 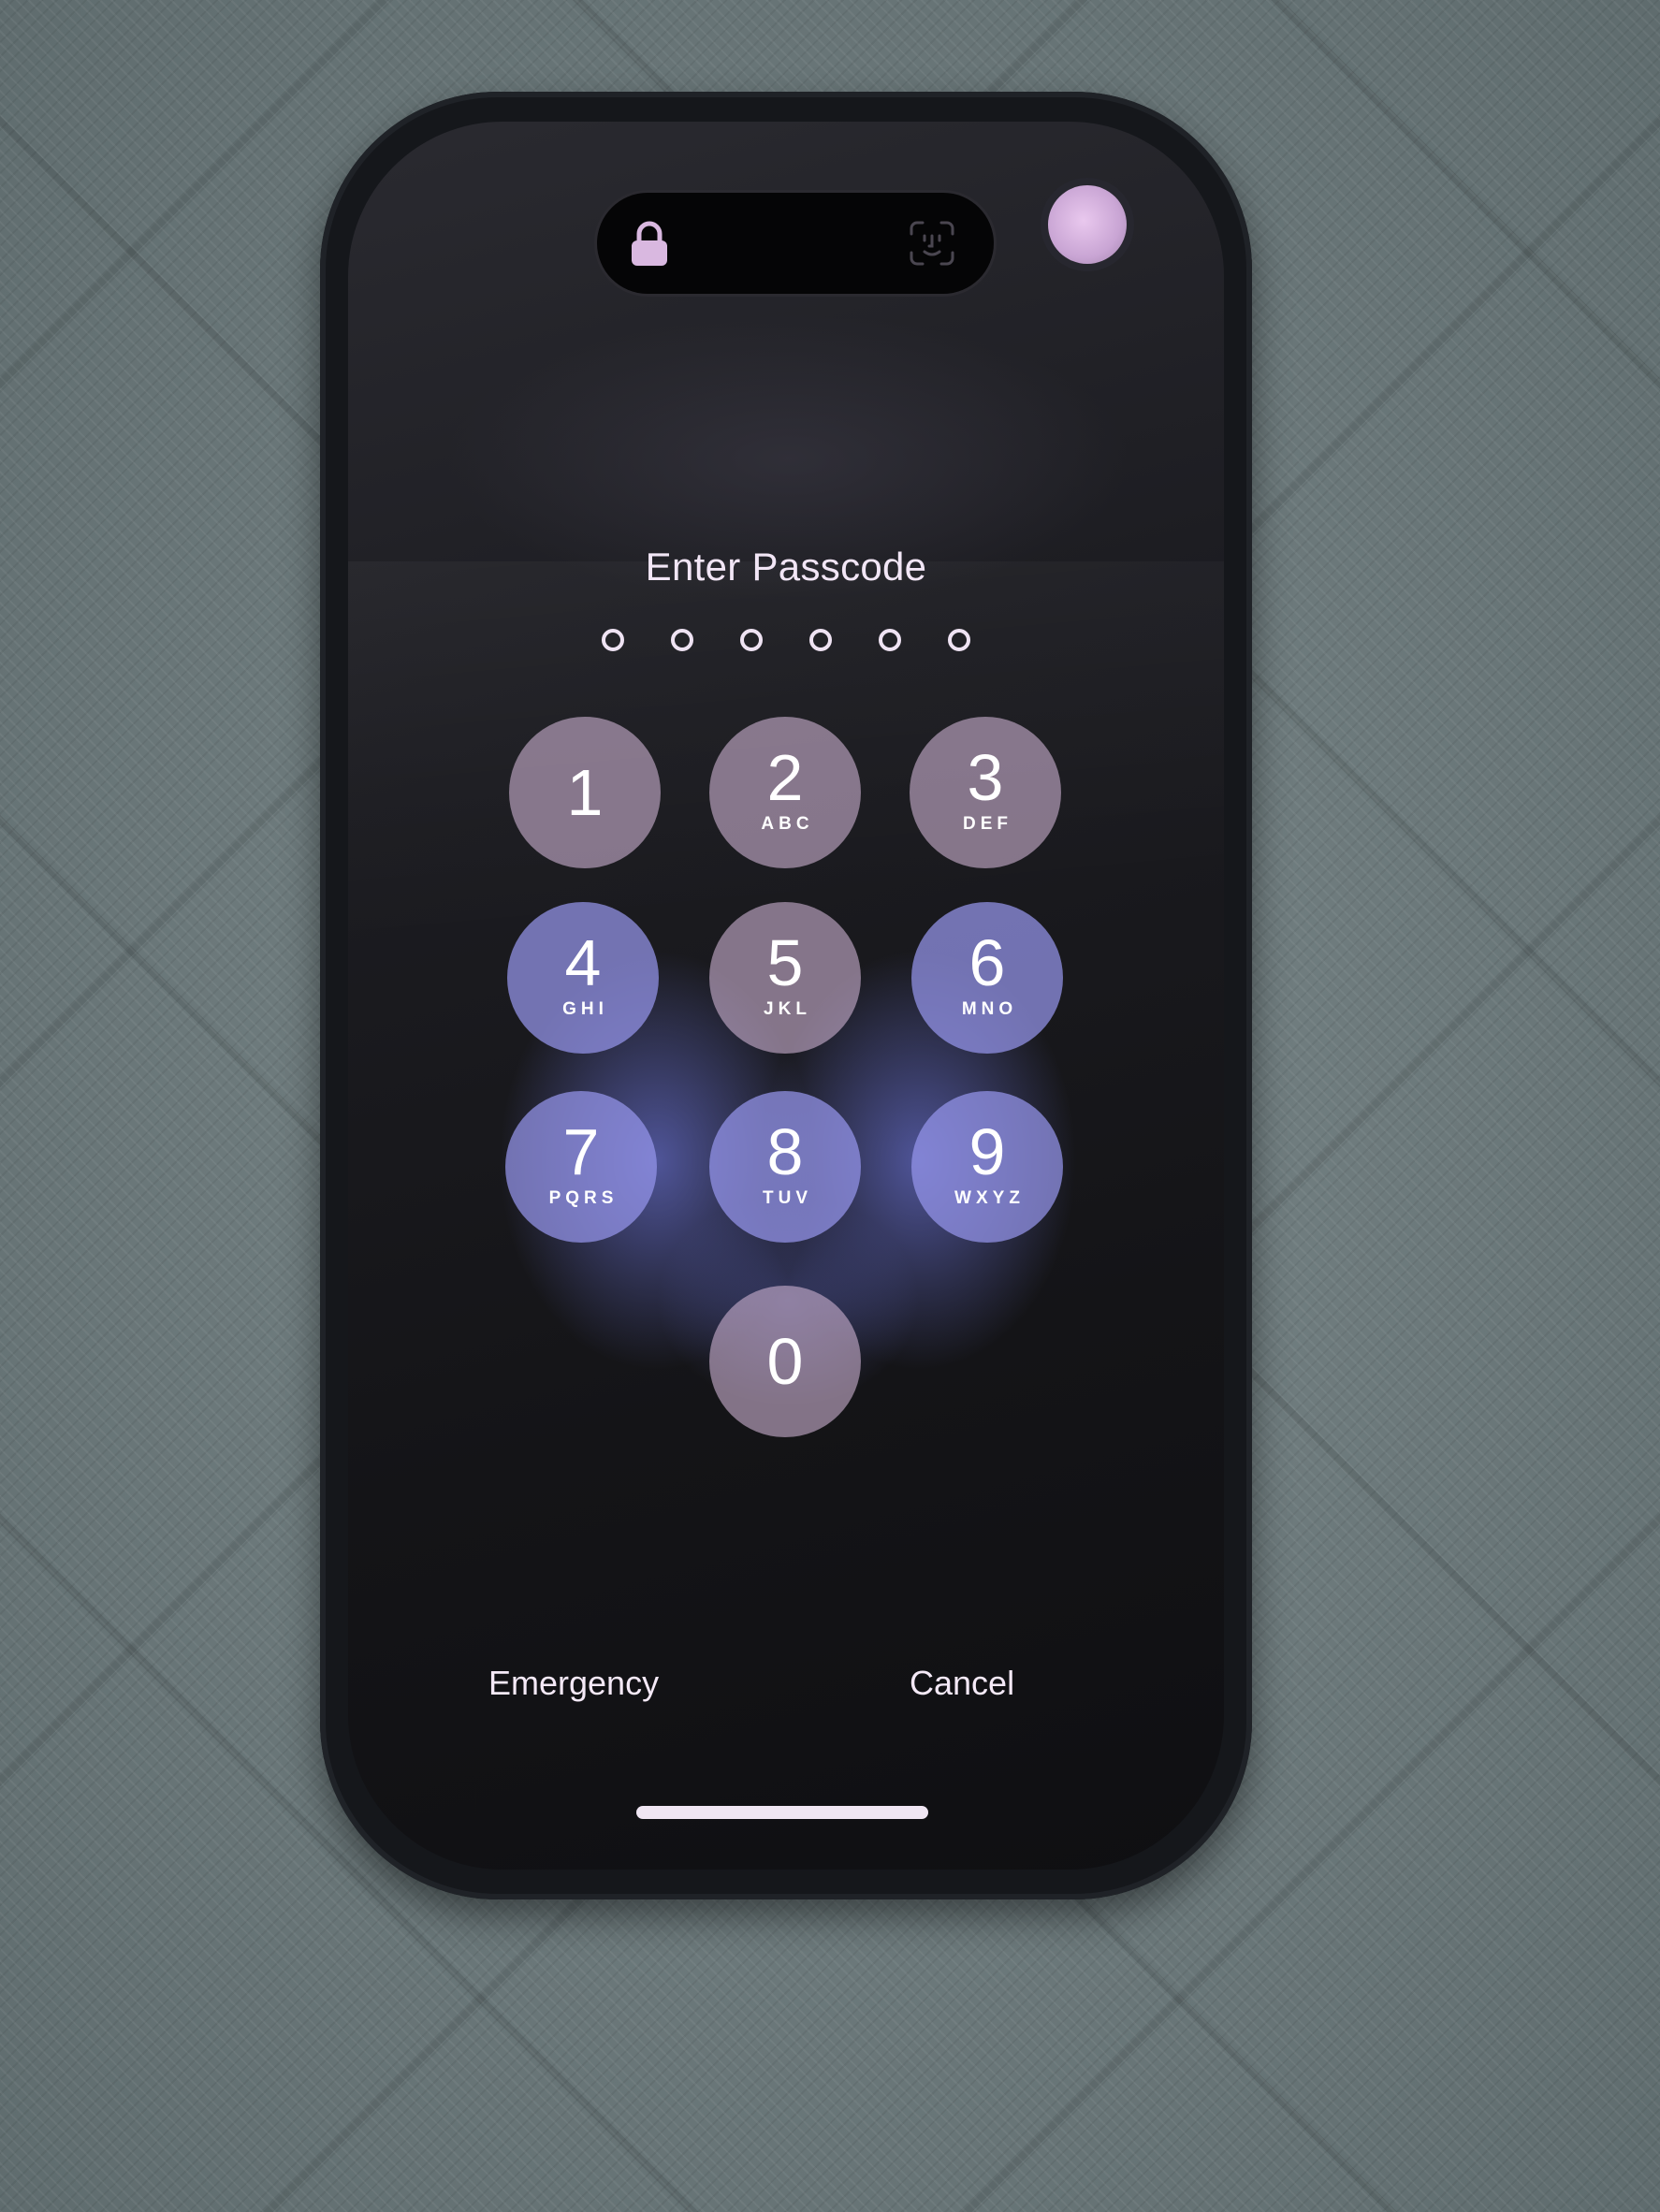 I want to click on key-digit: 5, so click(x=785, y=962).